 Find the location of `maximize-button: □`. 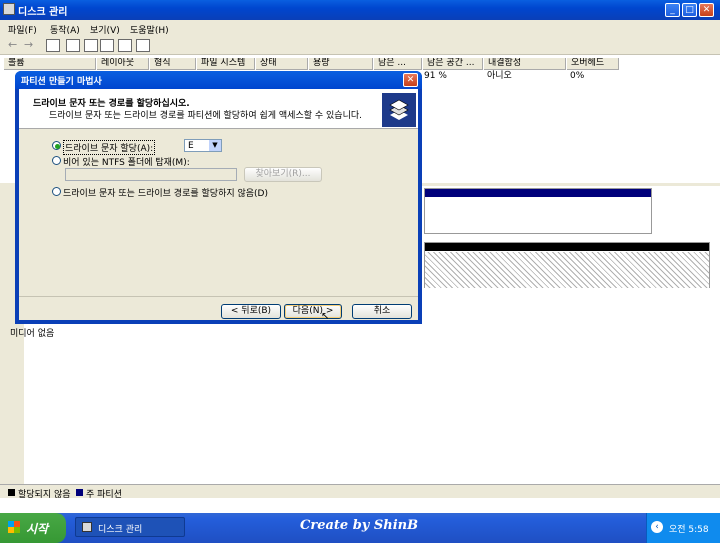

maximize-button: □ is located at coordinates (689, 10).